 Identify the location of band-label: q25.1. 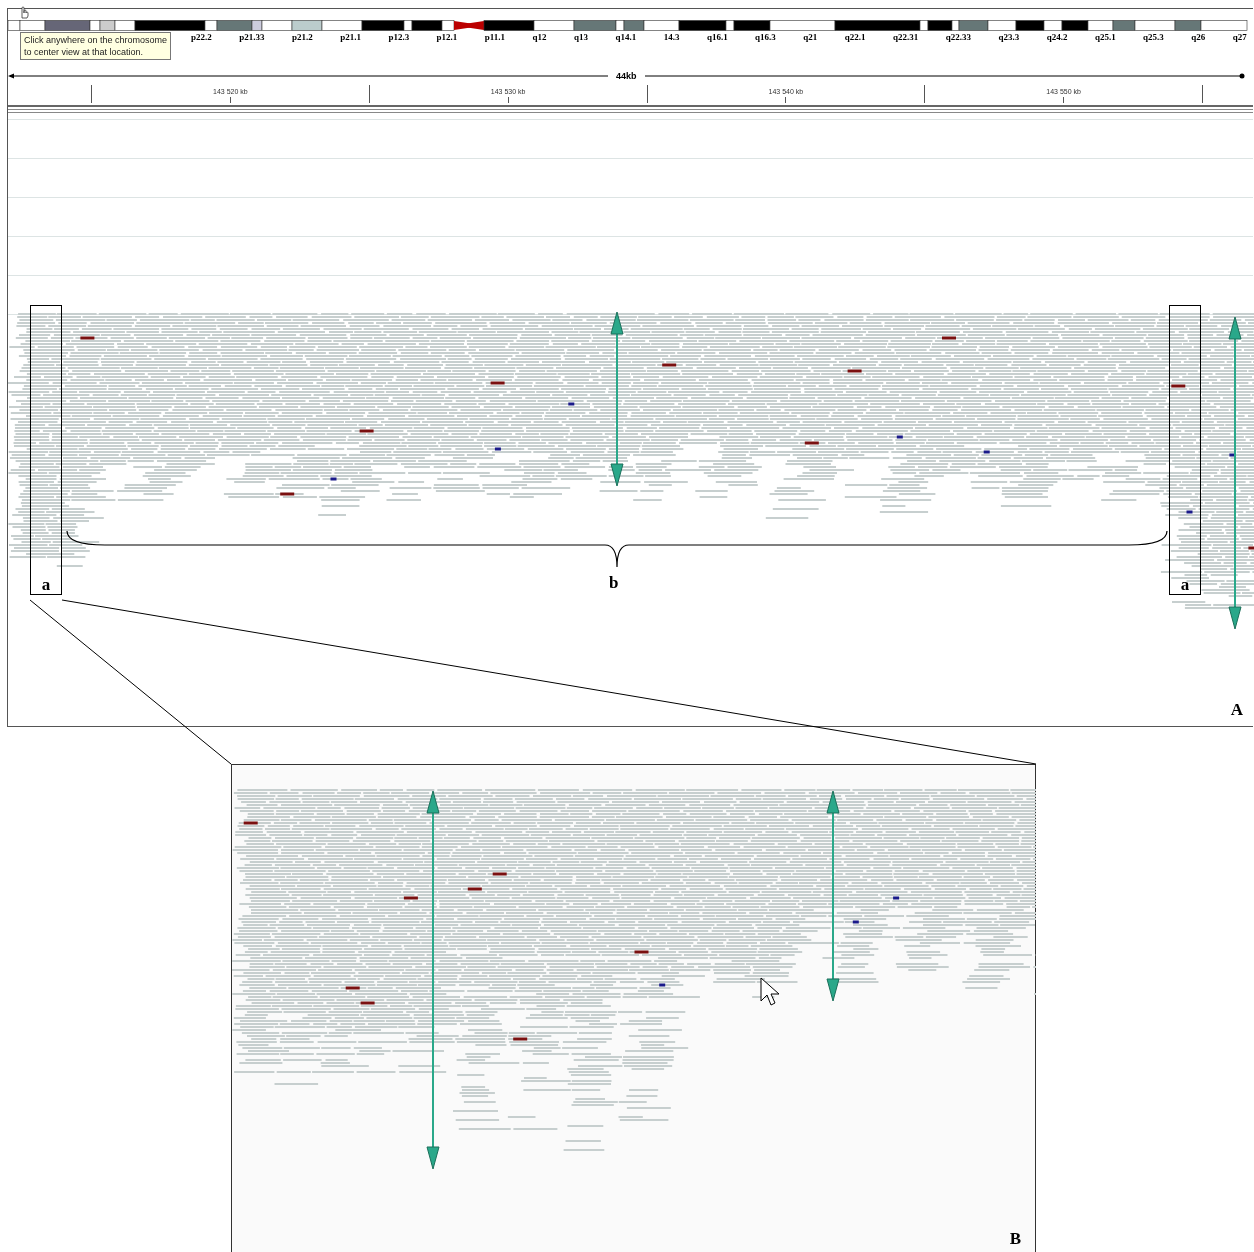
(1105, 37).